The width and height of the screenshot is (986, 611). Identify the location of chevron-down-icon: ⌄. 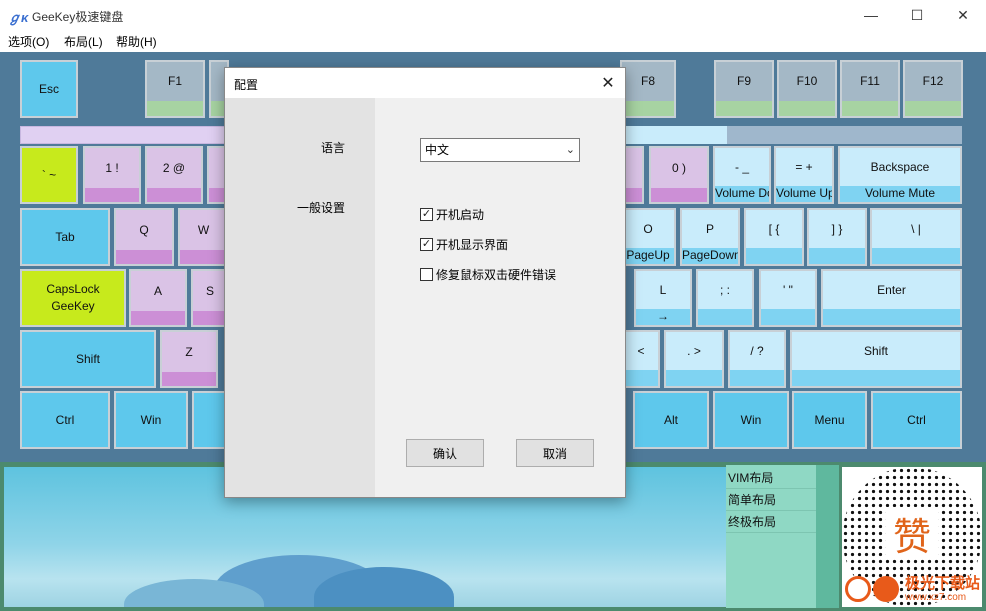
(570, 150).